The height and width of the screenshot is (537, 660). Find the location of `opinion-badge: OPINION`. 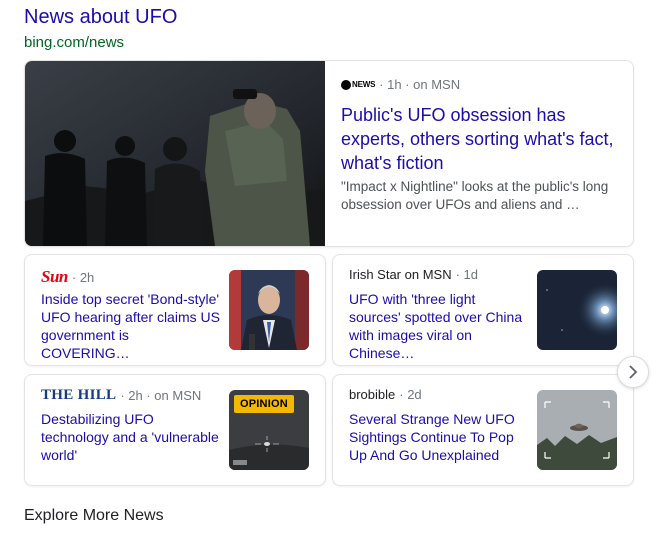

opinion-badge: OPINION is located at coordinates (264, 404).